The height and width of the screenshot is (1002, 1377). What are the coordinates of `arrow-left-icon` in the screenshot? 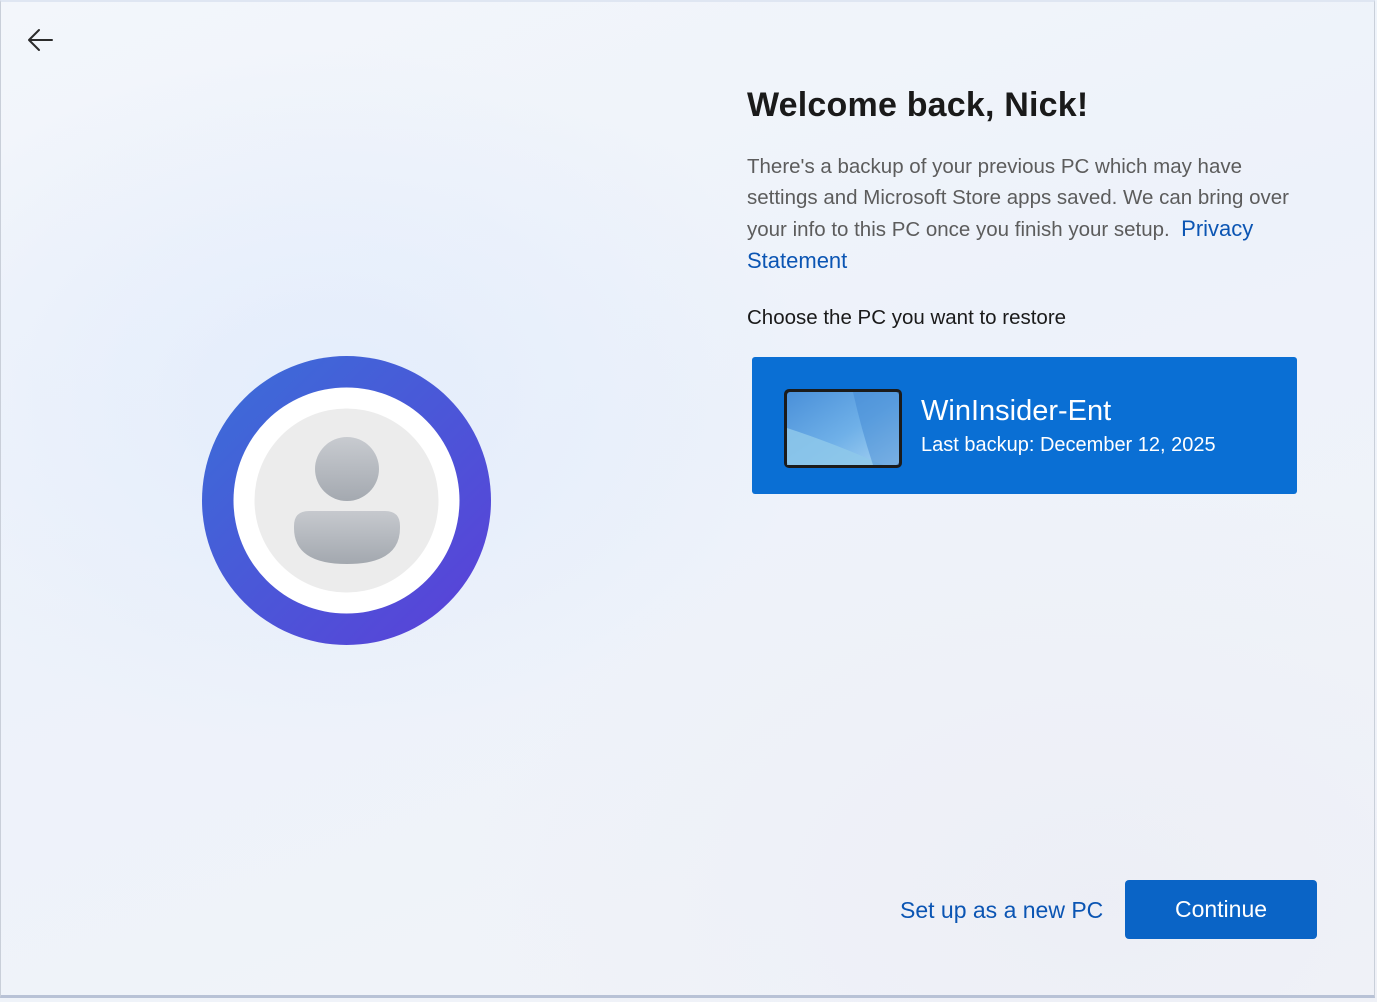 It's located at (40, 42).